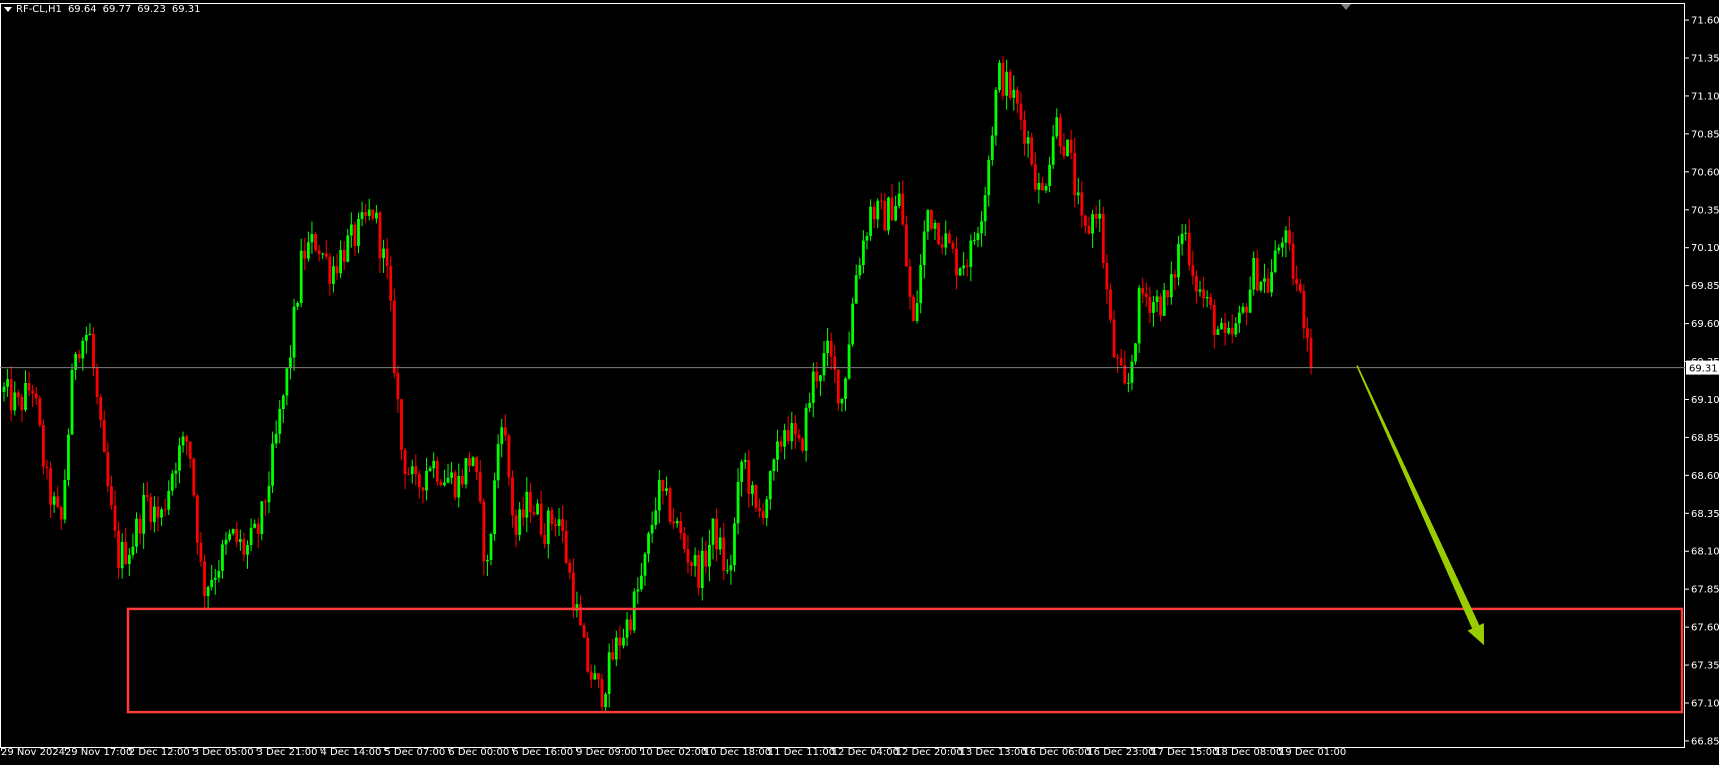 The height and width of the screenshot is (765, 1719). I want to click on y-tick-label: 67.10, so click(1705, 704).